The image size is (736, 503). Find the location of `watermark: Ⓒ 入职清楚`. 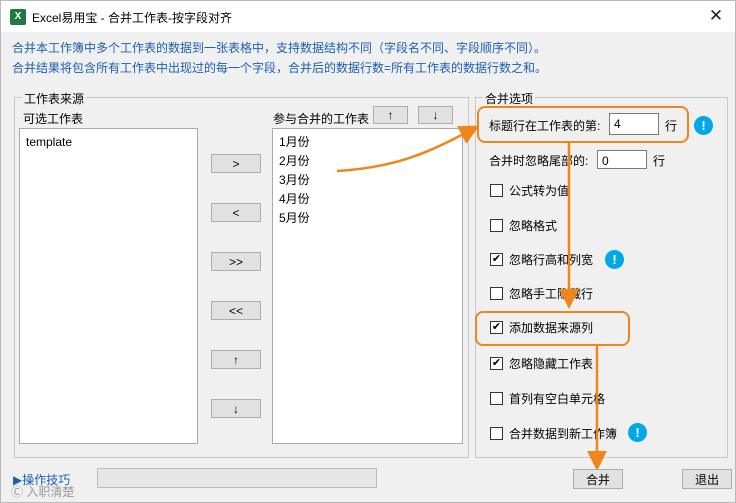

watermark: Ⓒ 入职清楚 is located at coordinates (43, 492).